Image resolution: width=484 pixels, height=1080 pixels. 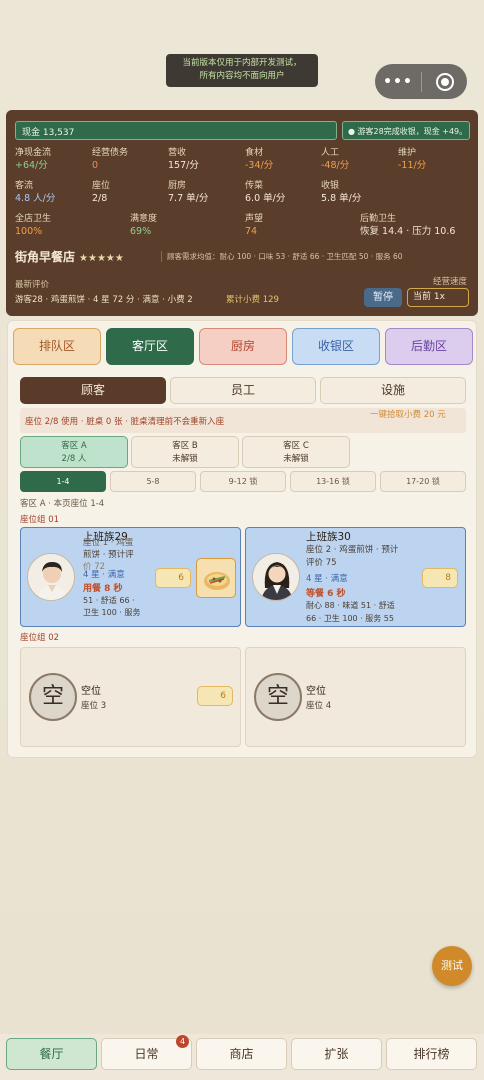 What do you see at coordinates (33, 159) in the screenshot?
I see `stat-net-cashflow: 净现金流 +64/分` at bounding box center [33, 159].